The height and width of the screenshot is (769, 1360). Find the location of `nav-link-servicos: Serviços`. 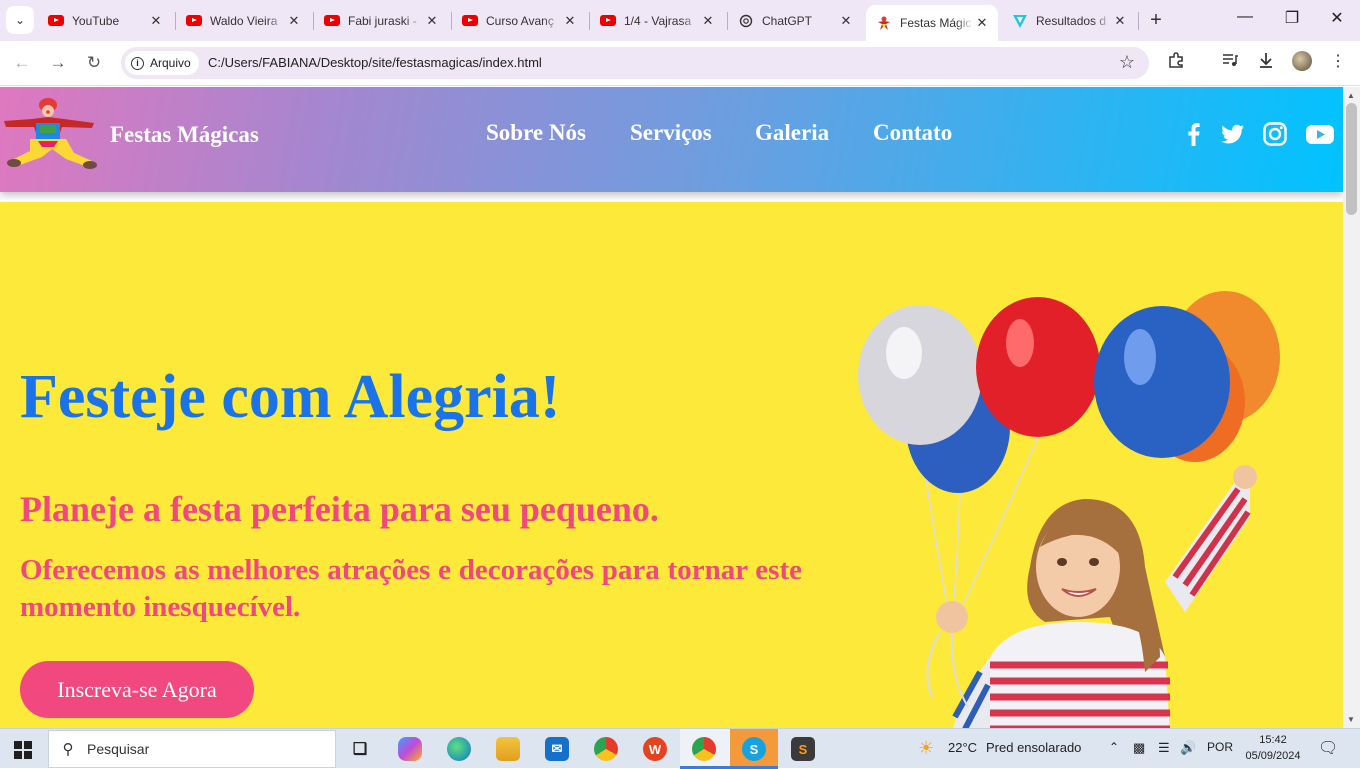

nav-link-servicos: Serviços is located at coordinates (671, 133).